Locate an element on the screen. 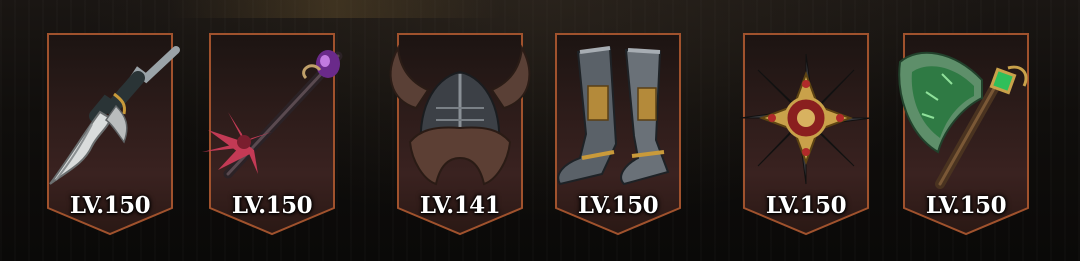  equipment-slot-weapon: LV.150 is located at coordinates (110, 130).